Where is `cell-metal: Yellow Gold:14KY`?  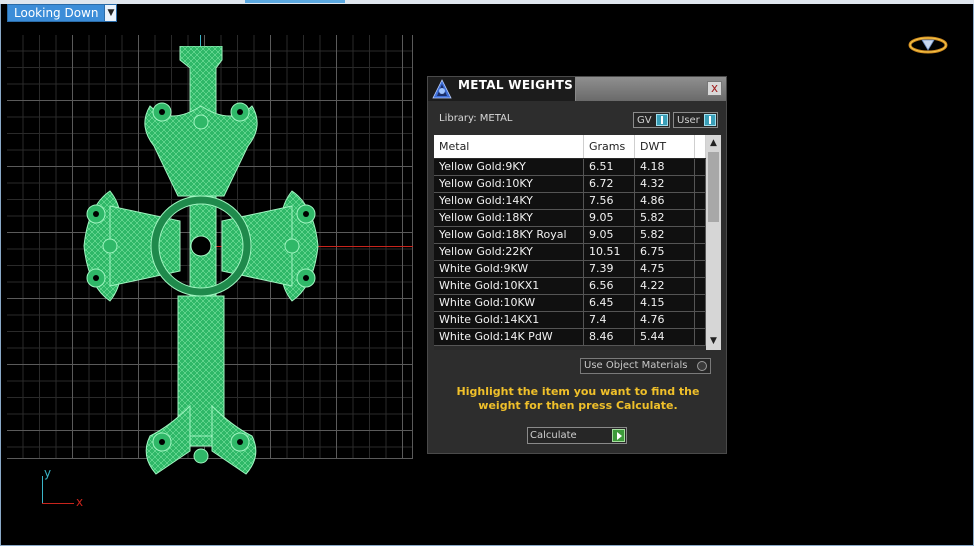 cell-metal: Yellow Gold:14KY is located at coordinates (509, 201).